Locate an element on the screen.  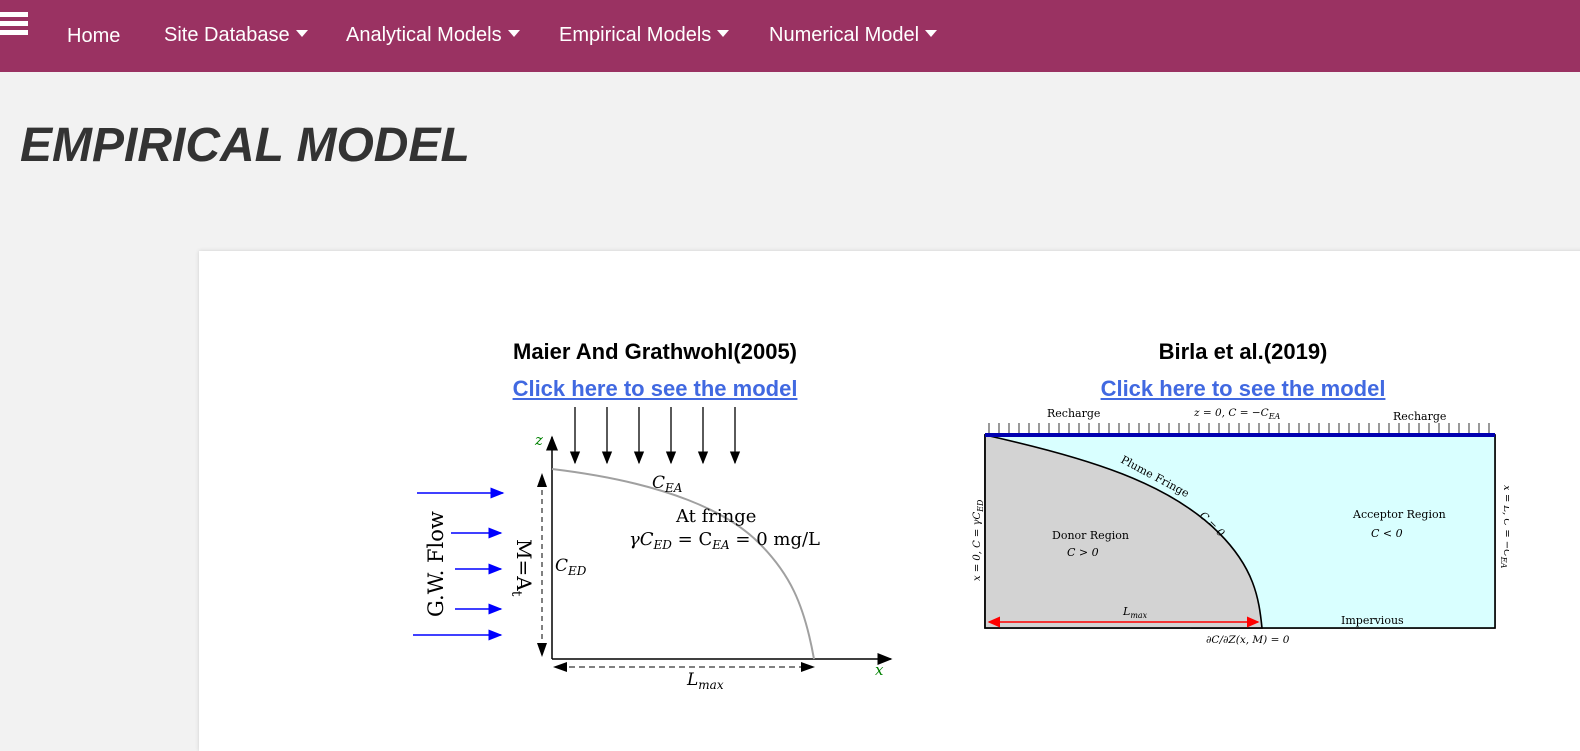
acceptor-region-label: Acceptor Region is located at coordinates (1399, 514).